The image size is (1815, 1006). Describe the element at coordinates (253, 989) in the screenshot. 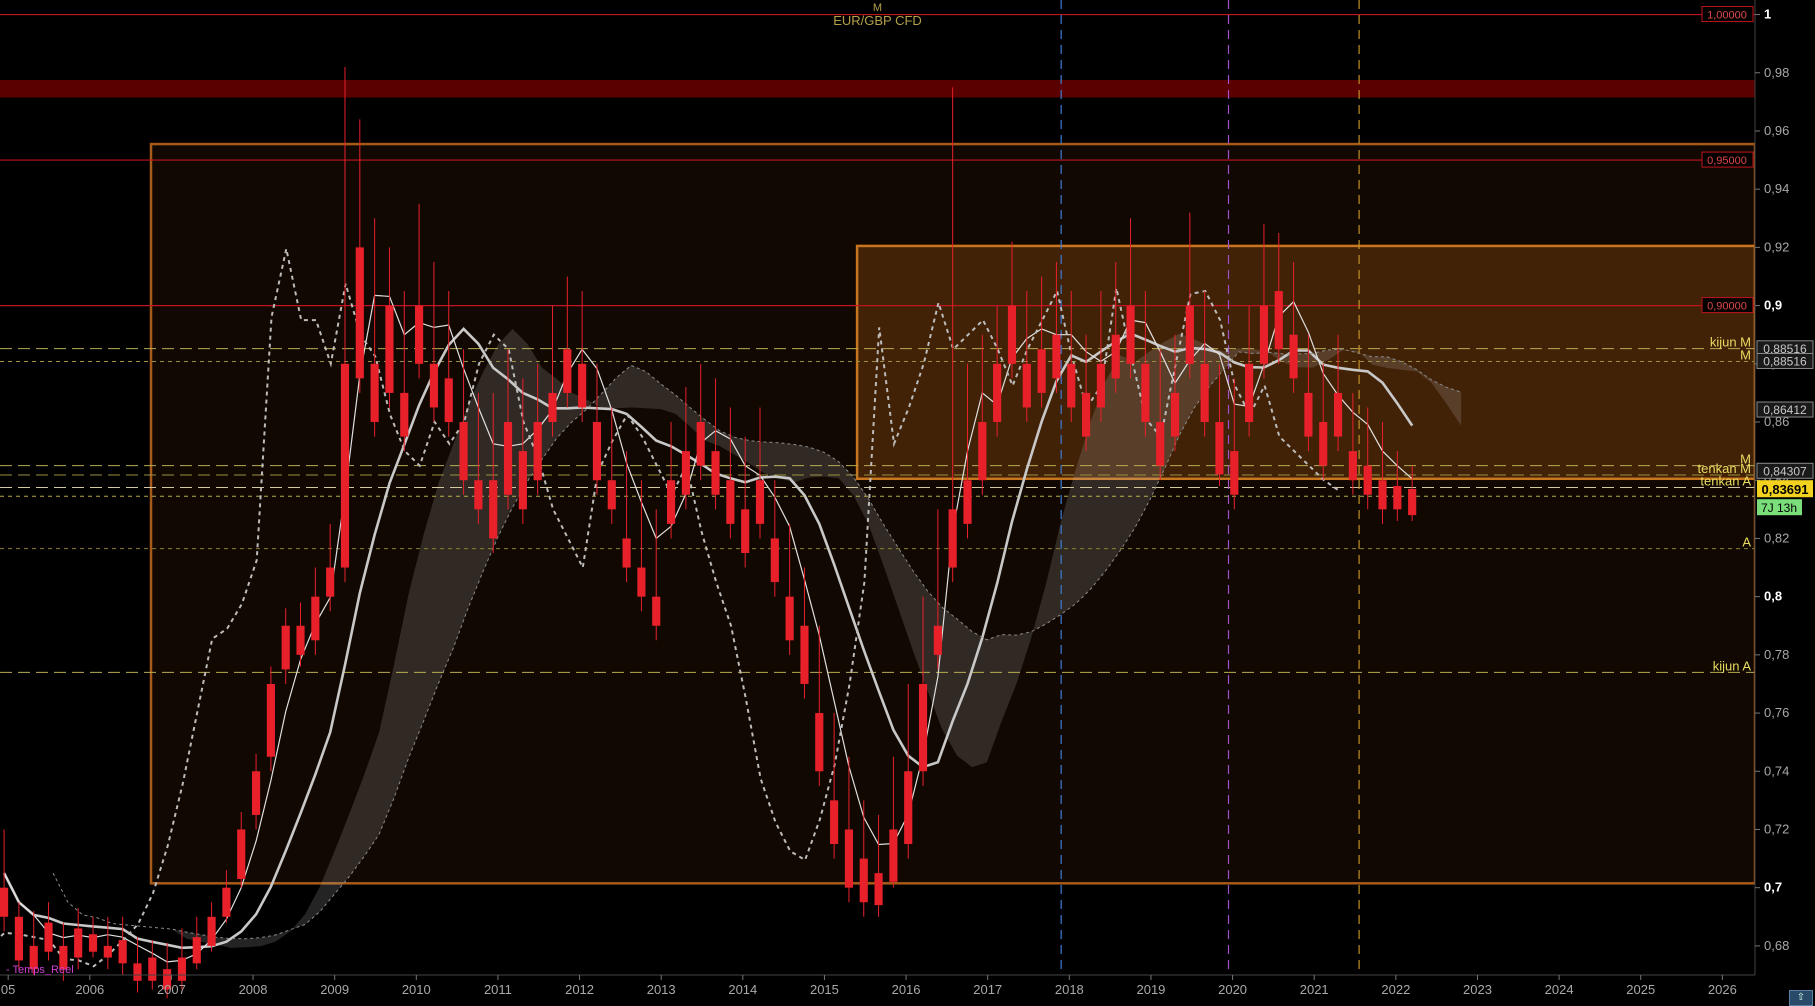

I see `time-axis-label: 2008` at that location.